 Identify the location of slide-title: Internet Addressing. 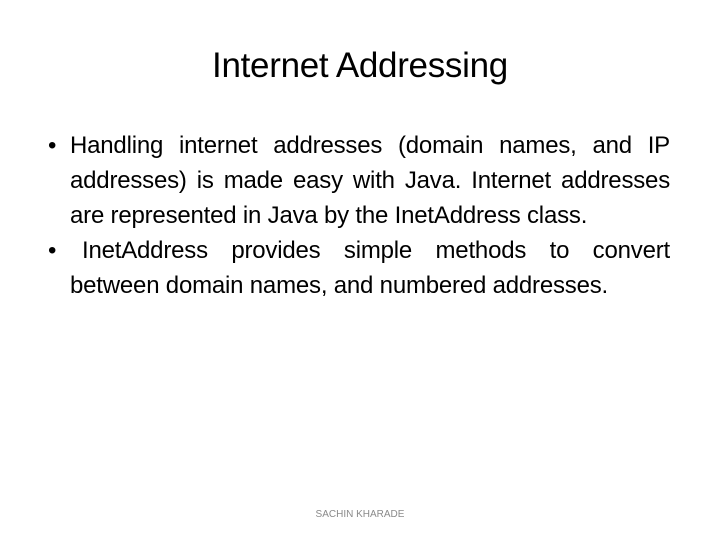
(360, 65).